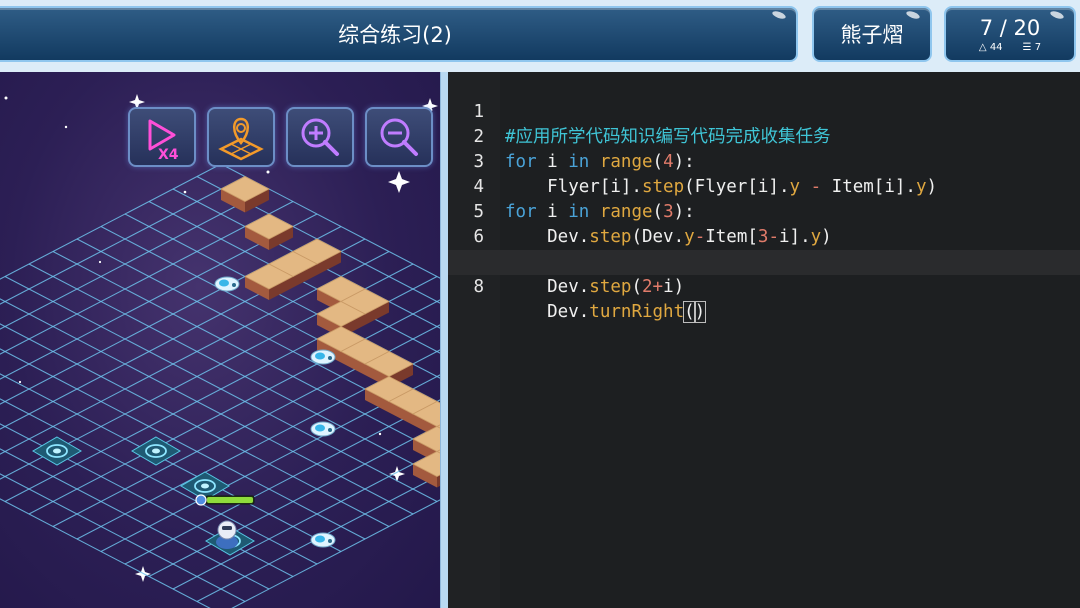 The width and height of the screenshot is (1080, 608). I want to click on code-line-4: 4 for i in range(3):, so click(764, 186).